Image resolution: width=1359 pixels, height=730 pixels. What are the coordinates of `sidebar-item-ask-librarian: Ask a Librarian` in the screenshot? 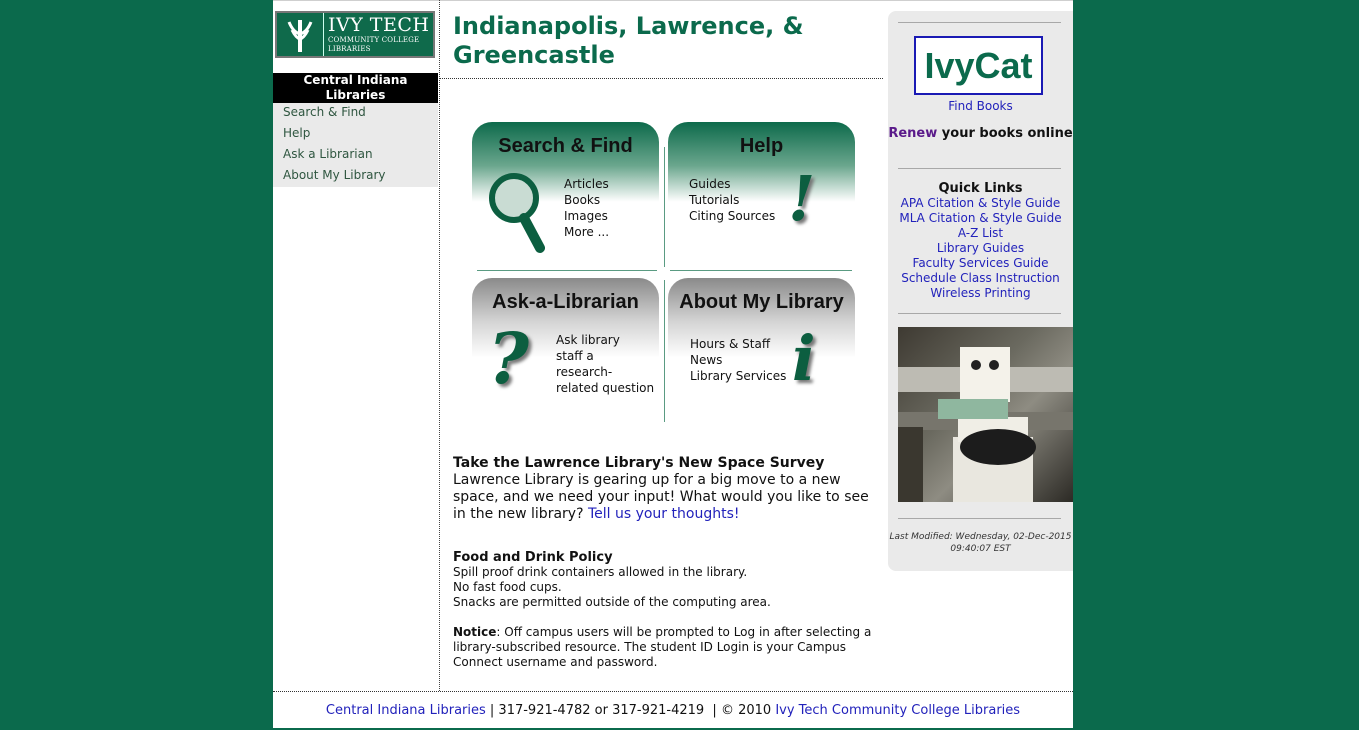 It's located at (355, 155).